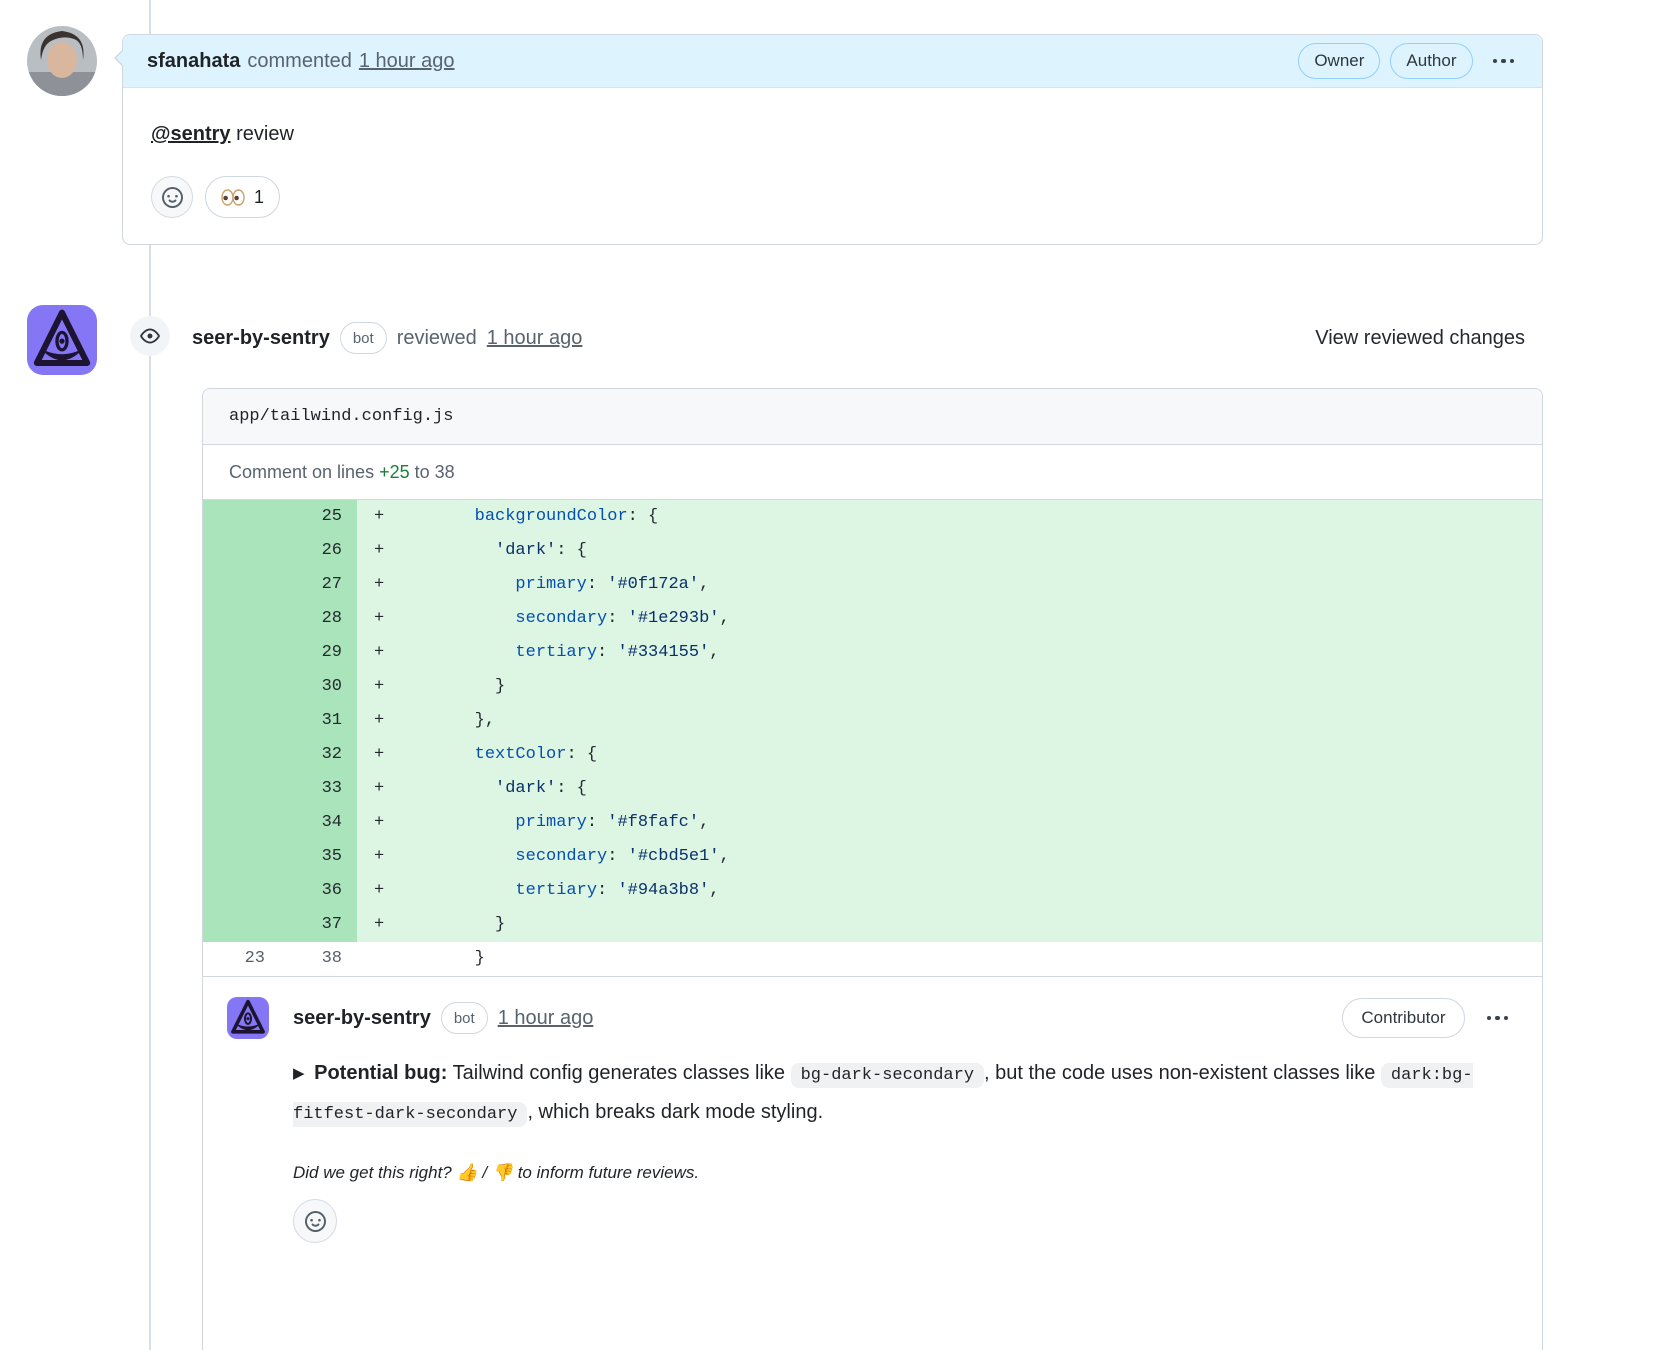 The image size is (1672, 1350). What do you see at coordinates (394, 472) in the screenshot?
I see `range-added-line: +25` at bounding box center [394, 472].